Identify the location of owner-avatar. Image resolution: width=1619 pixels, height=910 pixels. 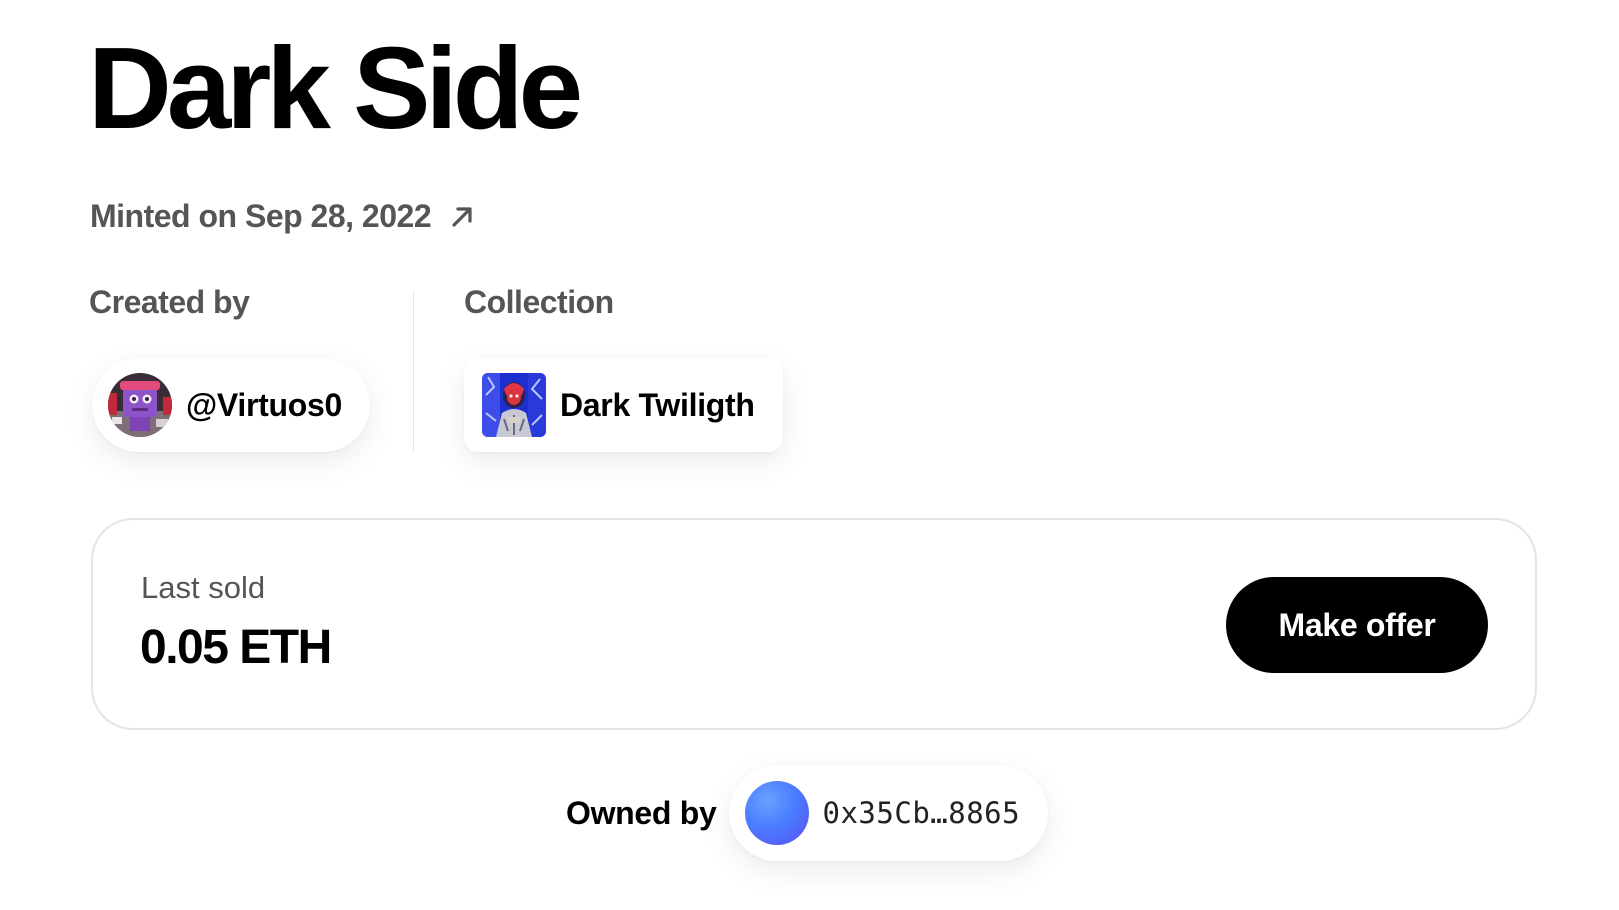
(776, 813).